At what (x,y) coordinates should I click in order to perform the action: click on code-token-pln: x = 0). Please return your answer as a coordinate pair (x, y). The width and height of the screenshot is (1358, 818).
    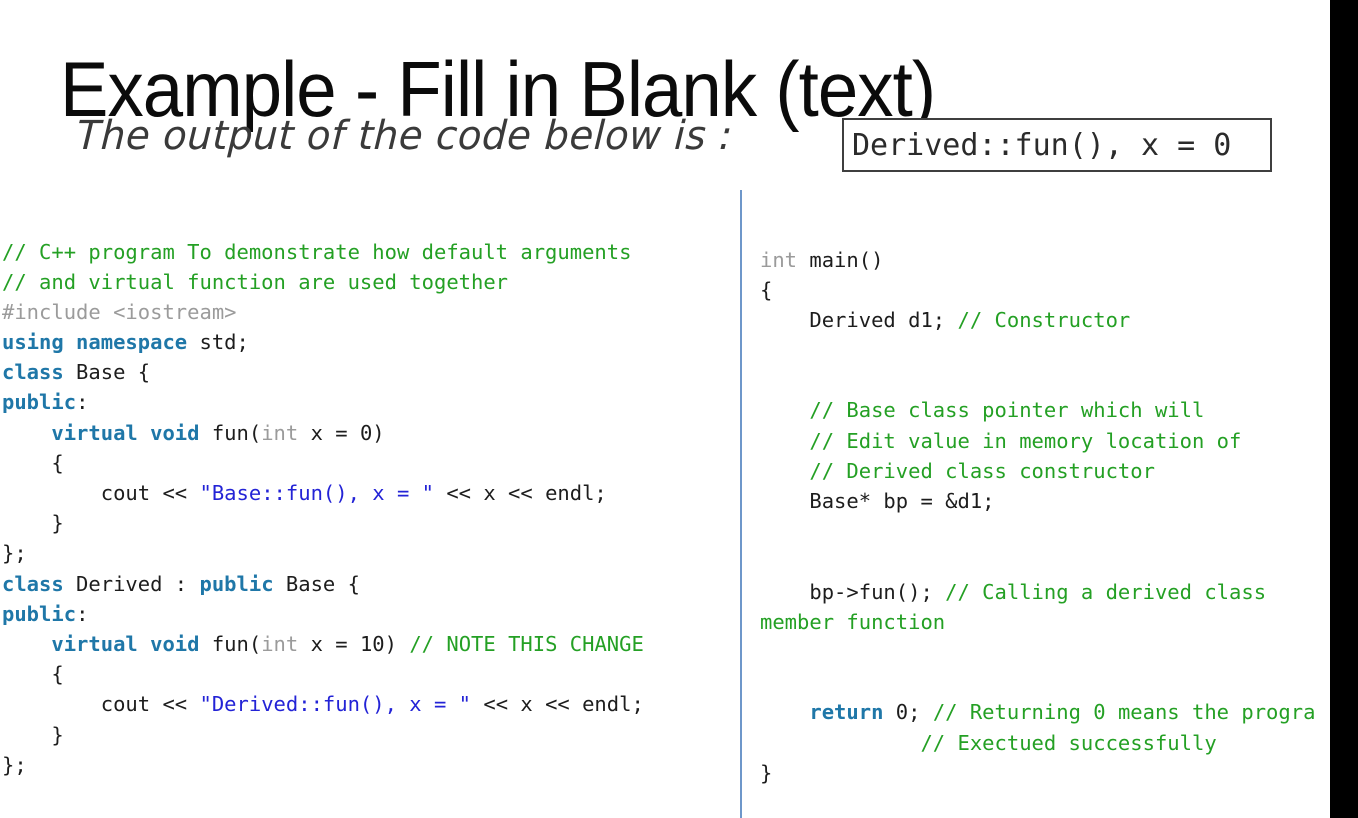
    Looking at the image, I should click on (341, 432).